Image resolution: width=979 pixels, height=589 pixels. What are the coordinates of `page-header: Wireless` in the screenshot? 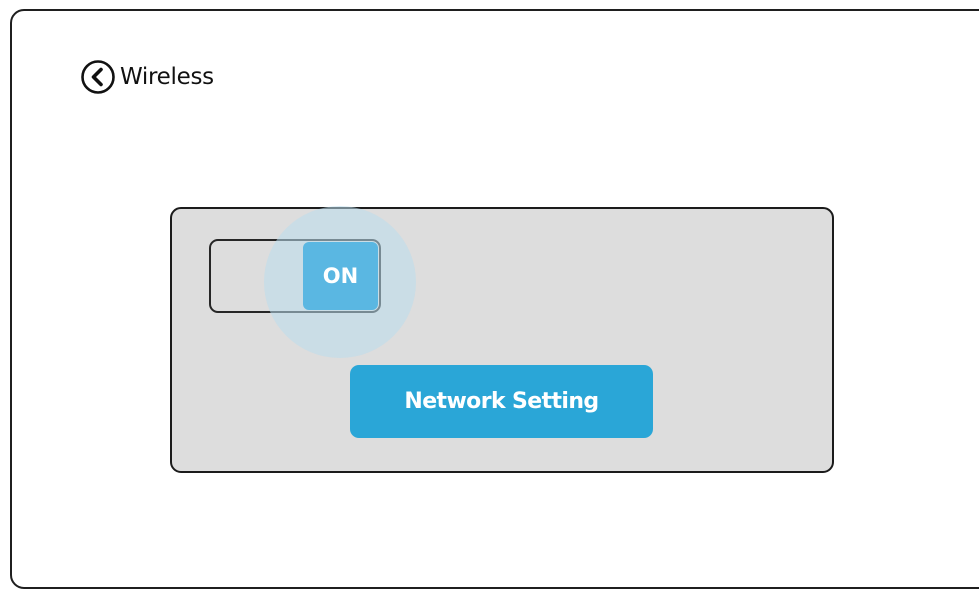 It's located at (147, 77).